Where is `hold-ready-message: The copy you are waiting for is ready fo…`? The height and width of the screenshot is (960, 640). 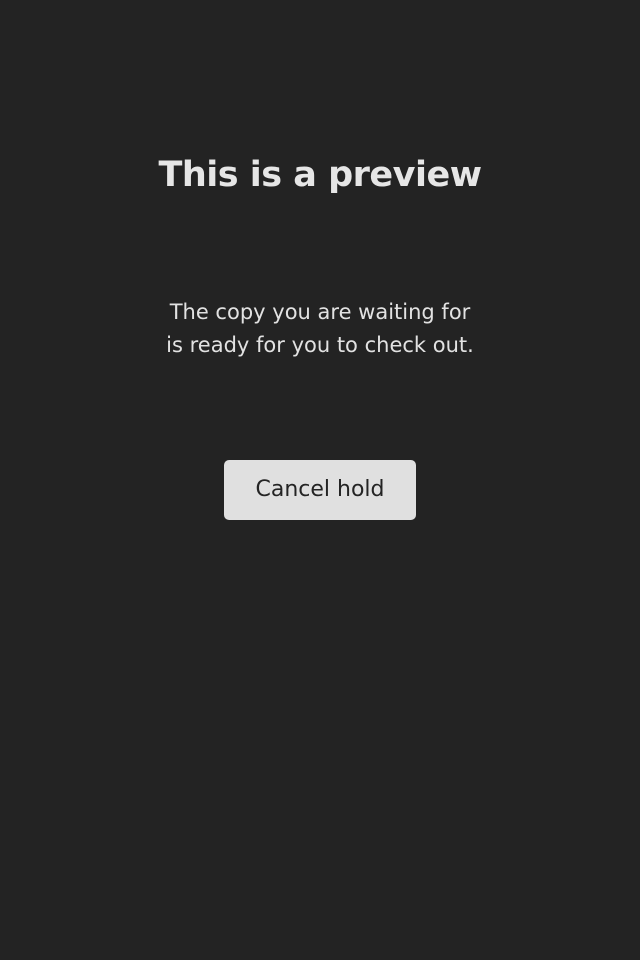
hold-ready-message: The copy you are waiting for is ready fo… is located at coordinates (320, 329).